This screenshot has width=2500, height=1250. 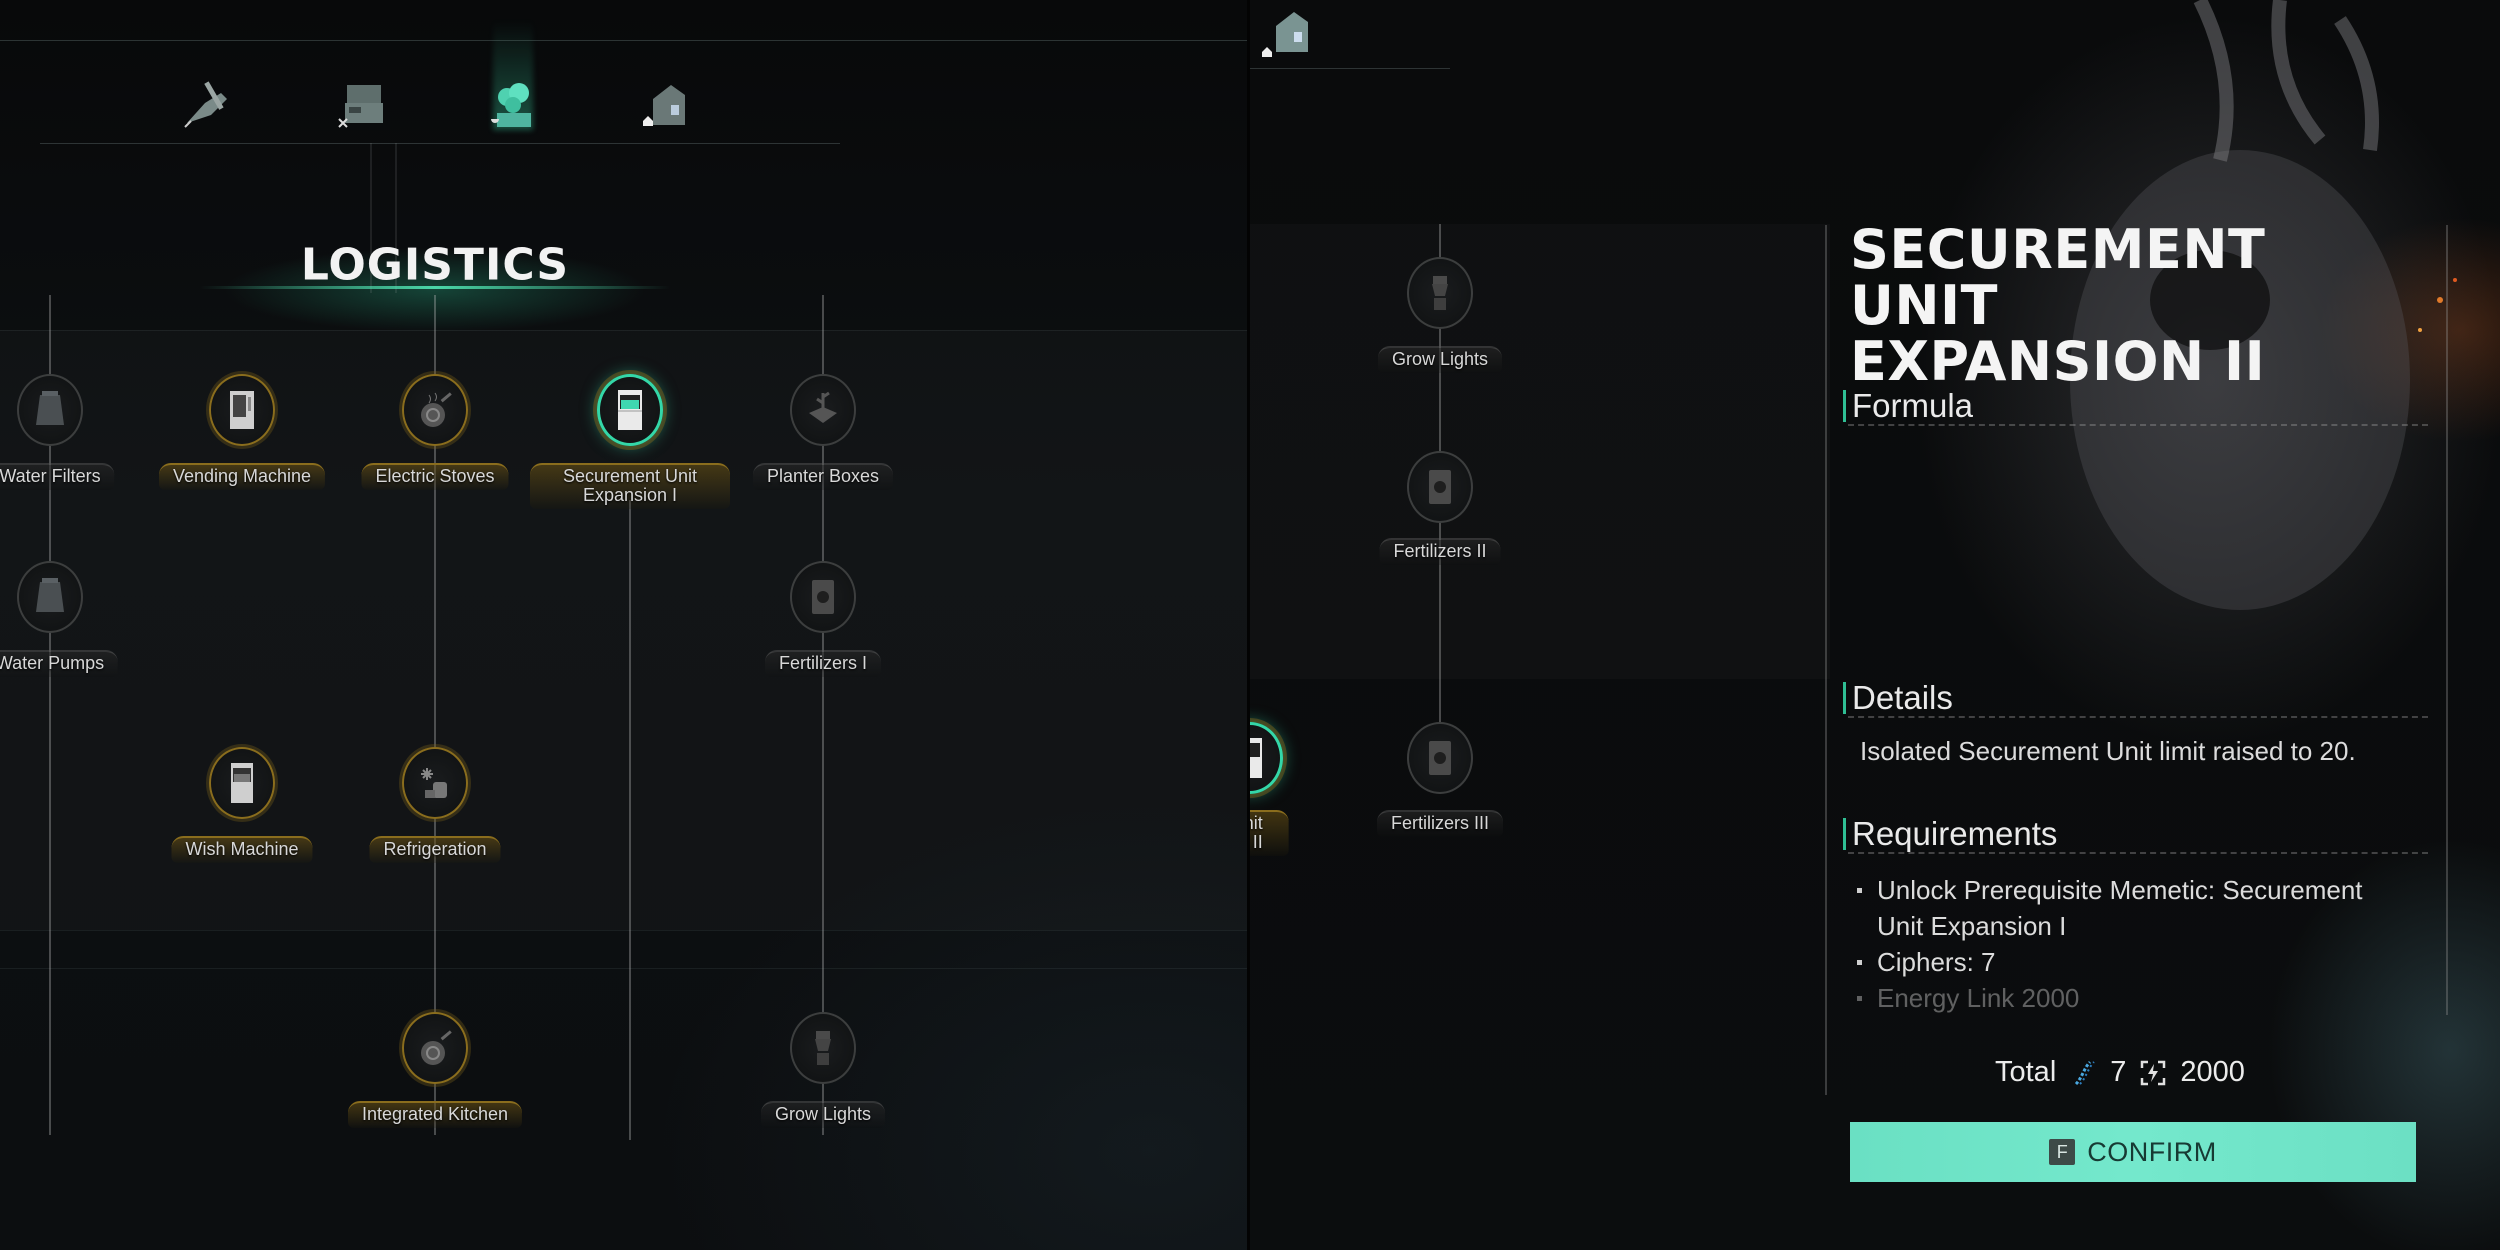 I want to click on tree-node-integrated-kitchen, so click(x=435, y=1048).